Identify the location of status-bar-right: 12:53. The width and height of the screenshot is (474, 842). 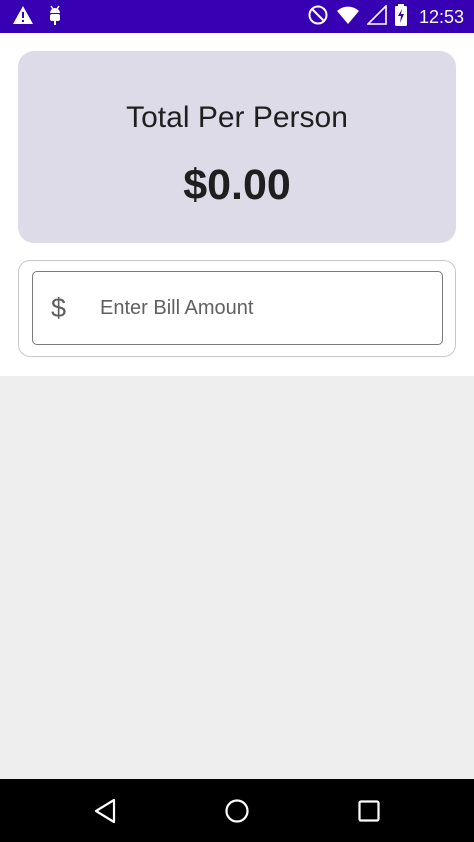
(385, 17).